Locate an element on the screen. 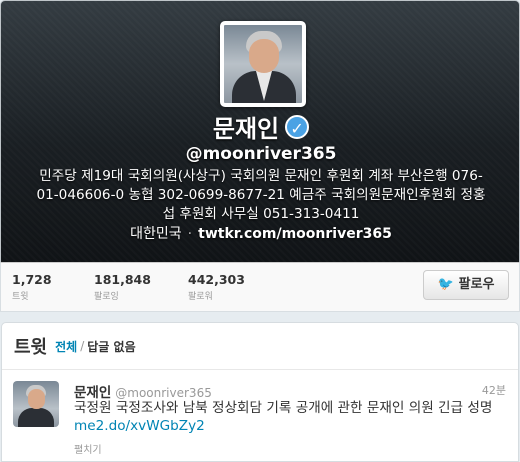  follow-button: 🐦 팔로우 is located at coordinates (466, 285).